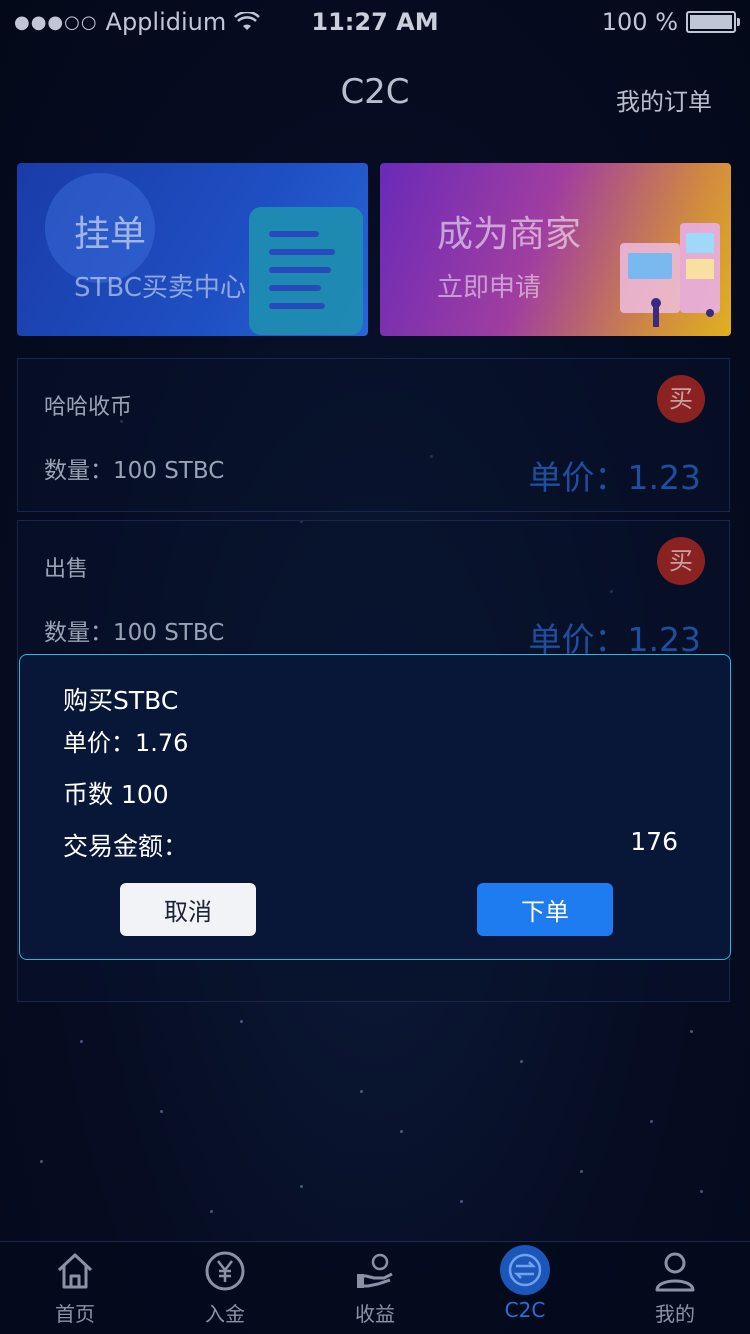 Image resolution: width=750 pixels, height=1334 pixels. Describe the element at coordinates (126, 743) in the screenshot. I see `dialog-unit-price: 单价：1.76` at that location.